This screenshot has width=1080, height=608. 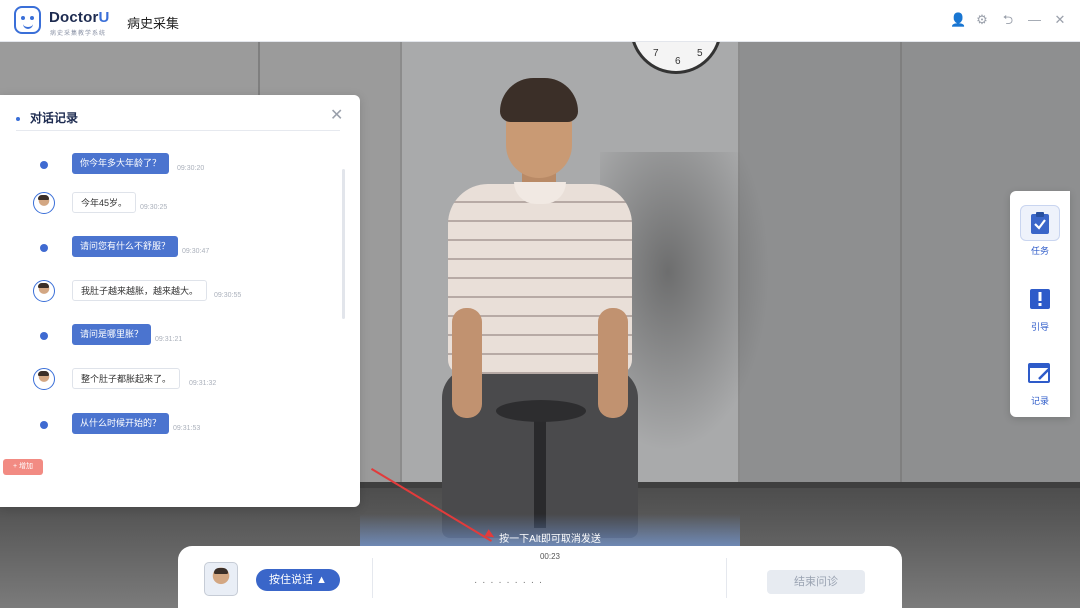 I want to click on wall-seam, so click(x=901, y=272).